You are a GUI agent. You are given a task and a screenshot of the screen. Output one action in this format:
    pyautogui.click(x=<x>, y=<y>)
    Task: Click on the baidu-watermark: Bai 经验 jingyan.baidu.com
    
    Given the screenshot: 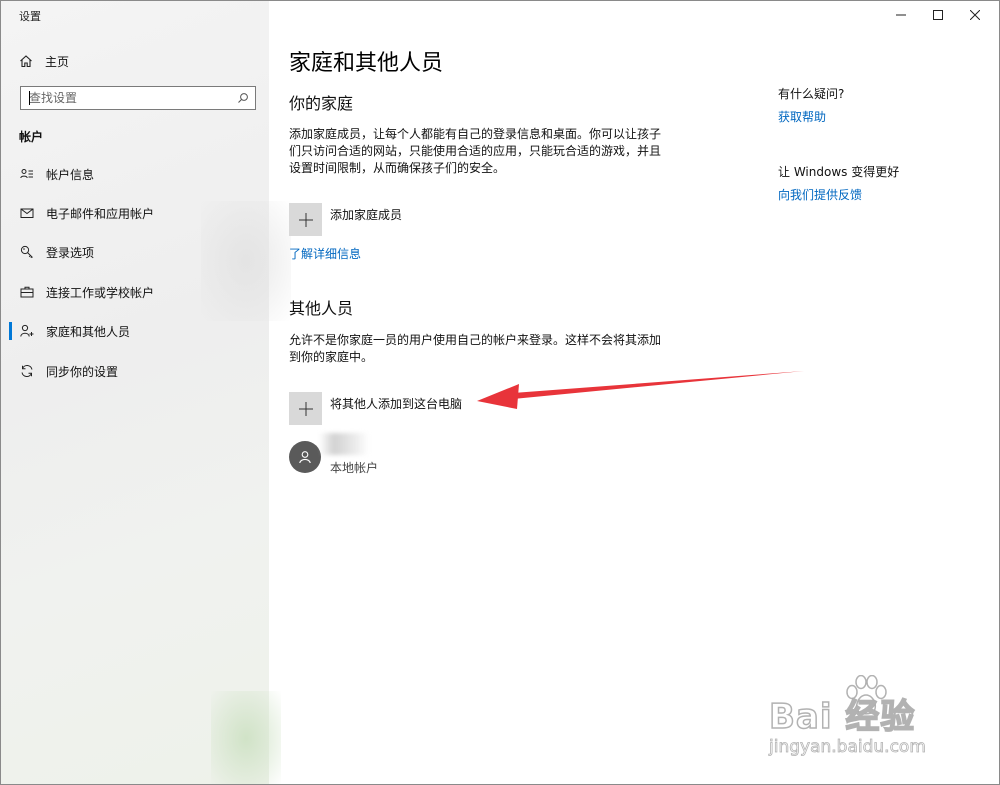 What is the action you would take?
    pyautogui.click(x=866, y=720)
    